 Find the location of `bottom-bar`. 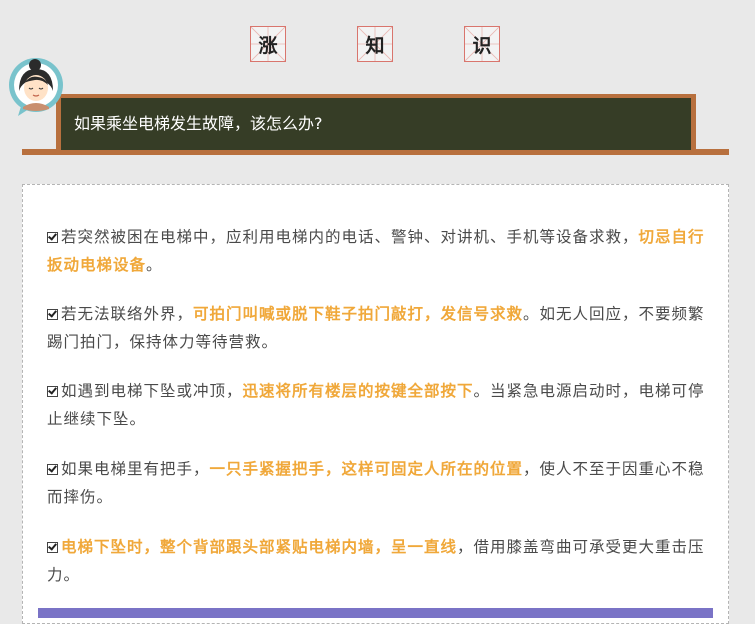

bottom-bar is located at coordinates (375, 613).